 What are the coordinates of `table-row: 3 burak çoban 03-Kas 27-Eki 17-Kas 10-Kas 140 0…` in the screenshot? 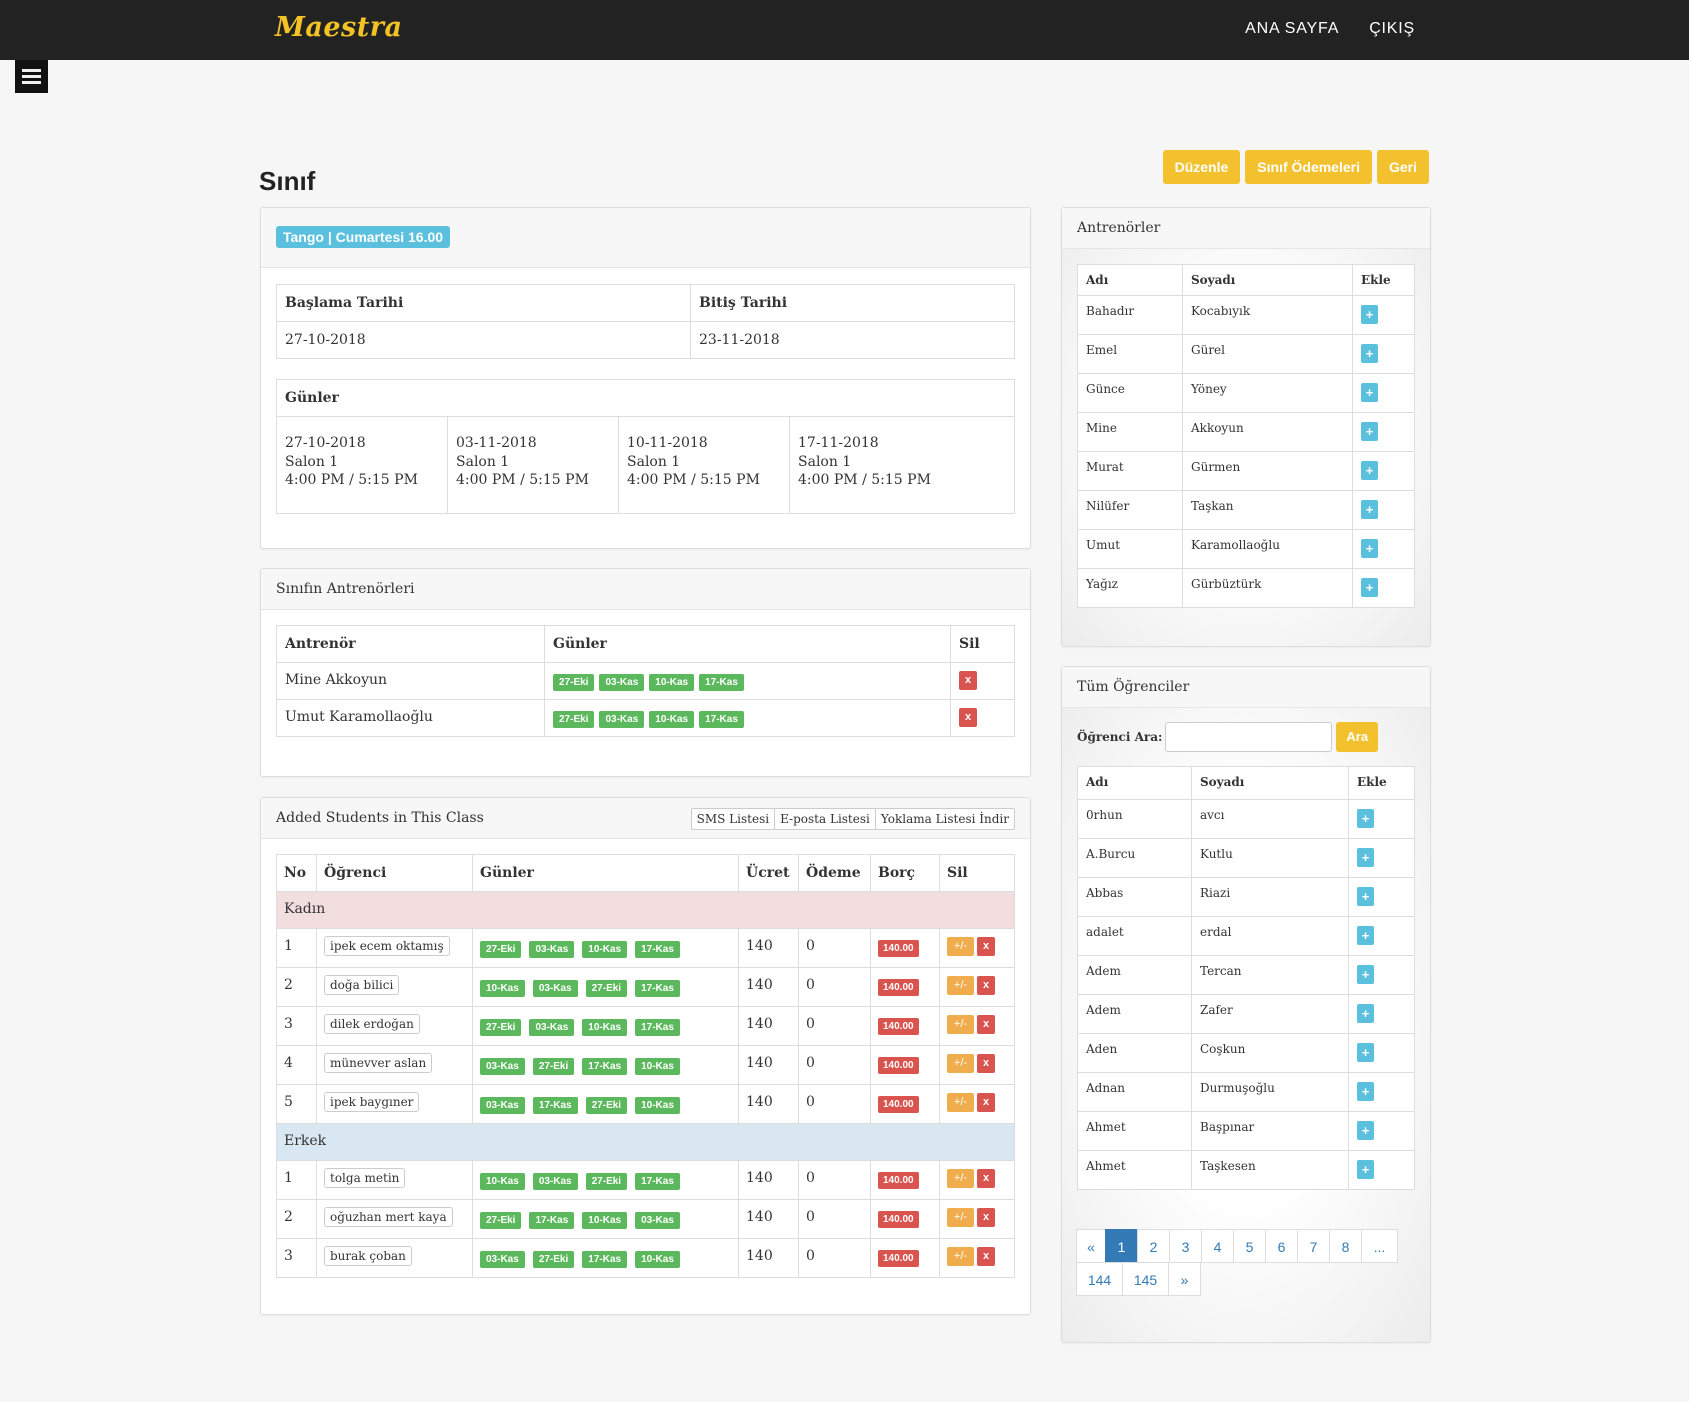 It's located at (645, 1258).